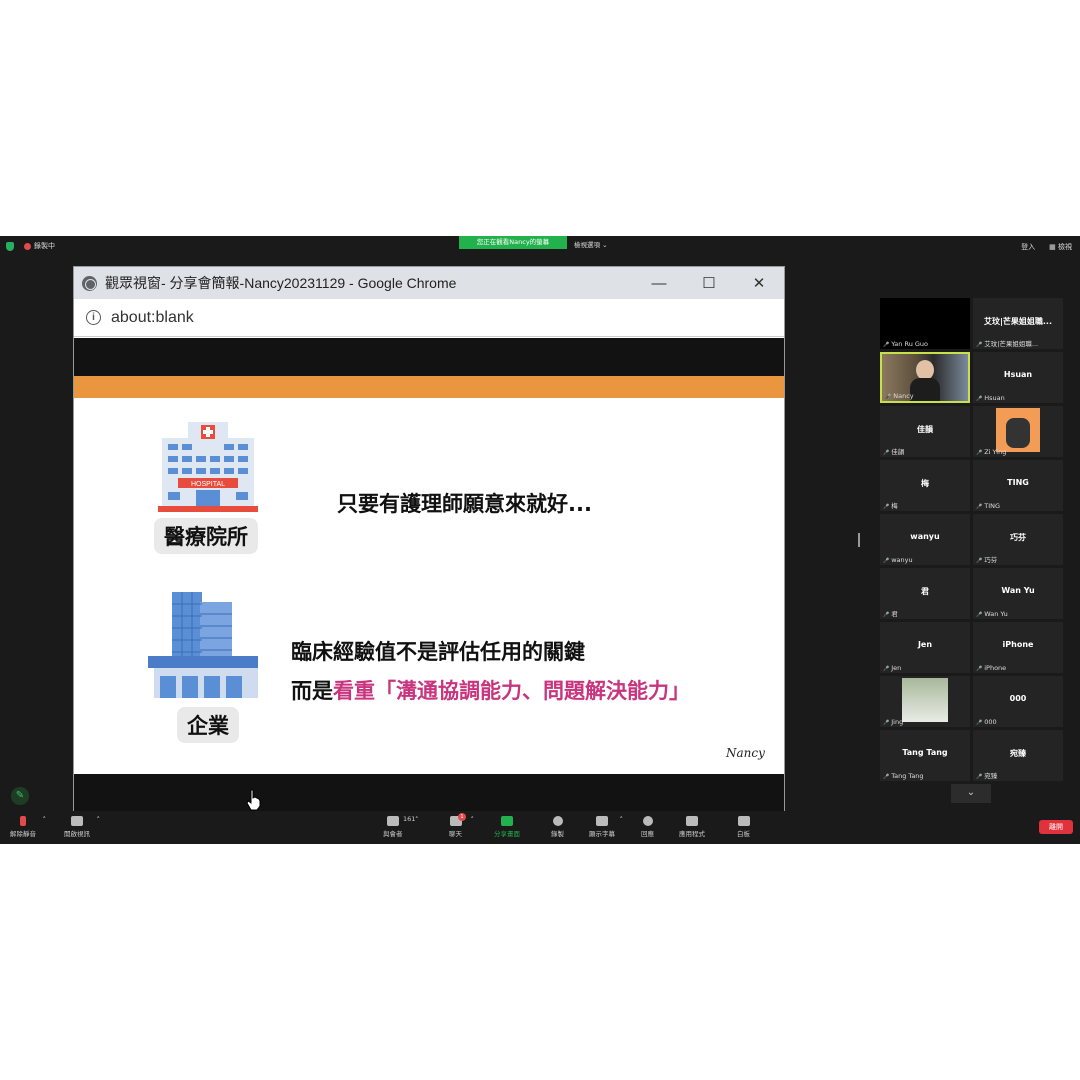  I want to click on whiteboard-icon, so click(743, 821).